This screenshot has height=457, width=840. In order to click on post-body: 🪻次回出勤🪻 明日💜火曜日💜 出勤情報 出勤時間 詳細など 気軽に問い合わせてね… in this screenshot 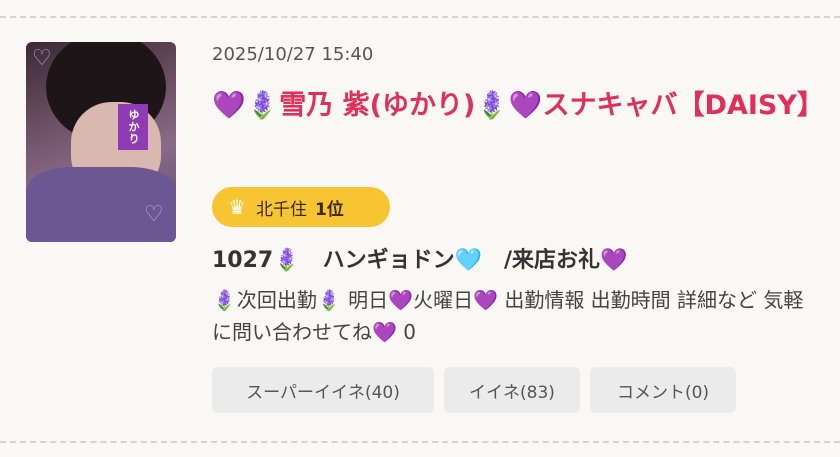, I will do `click(508, 316)`.